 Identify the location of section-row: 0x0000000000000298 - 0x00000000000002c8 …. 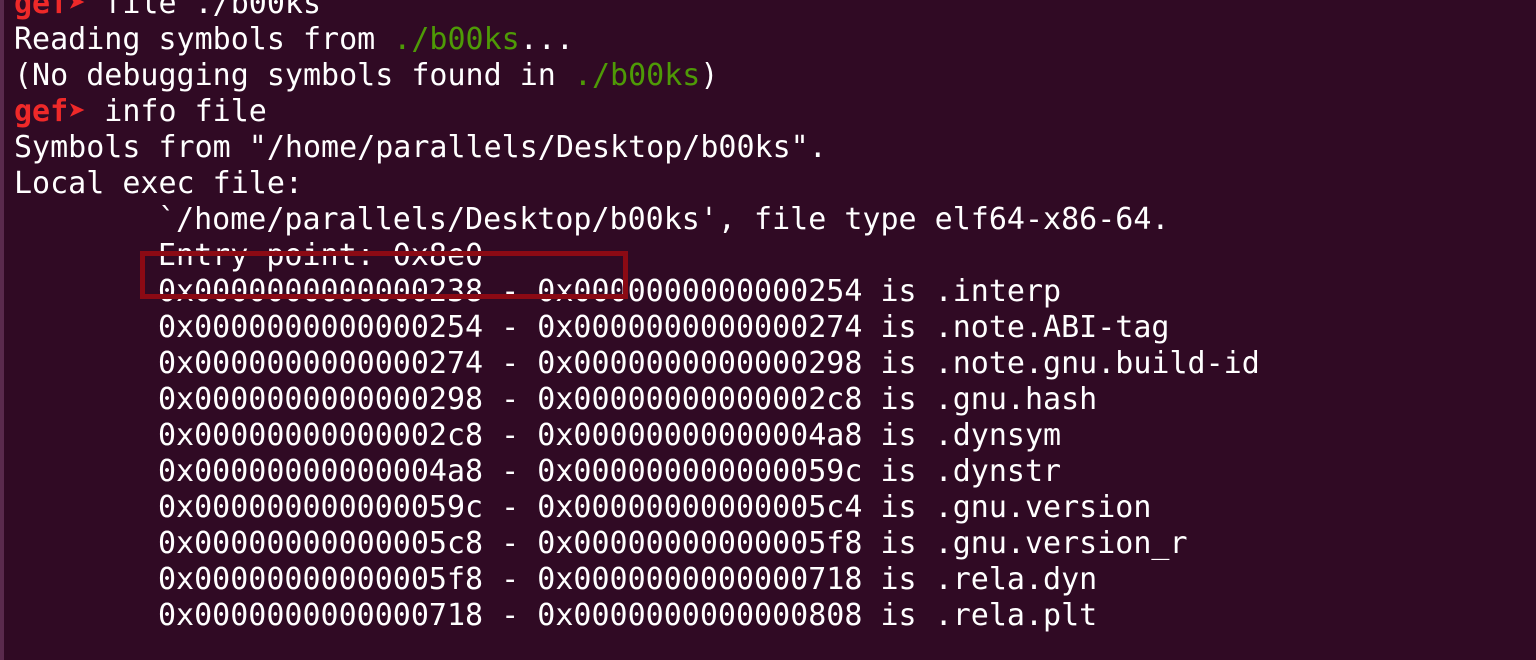
(628, 399).